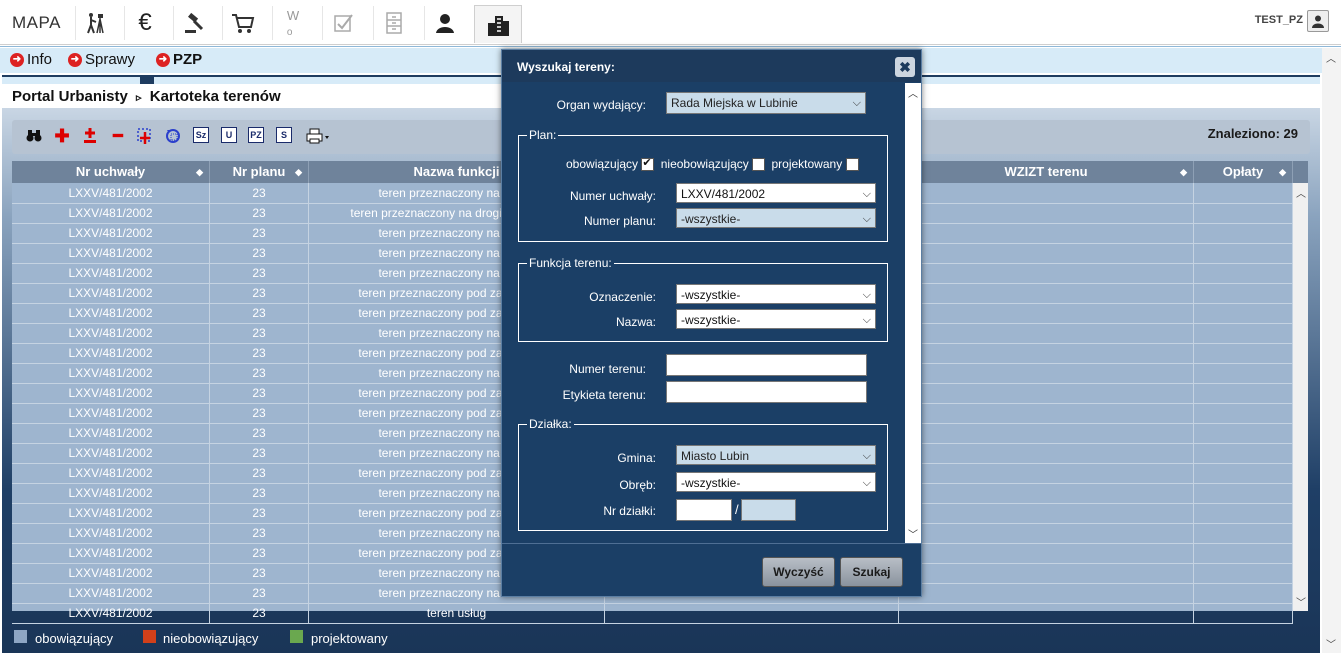 The height and width of the screenshot is (653, 1341). I want to click on nav-sprawy: ➜ Sprawy, so click(101, 59).